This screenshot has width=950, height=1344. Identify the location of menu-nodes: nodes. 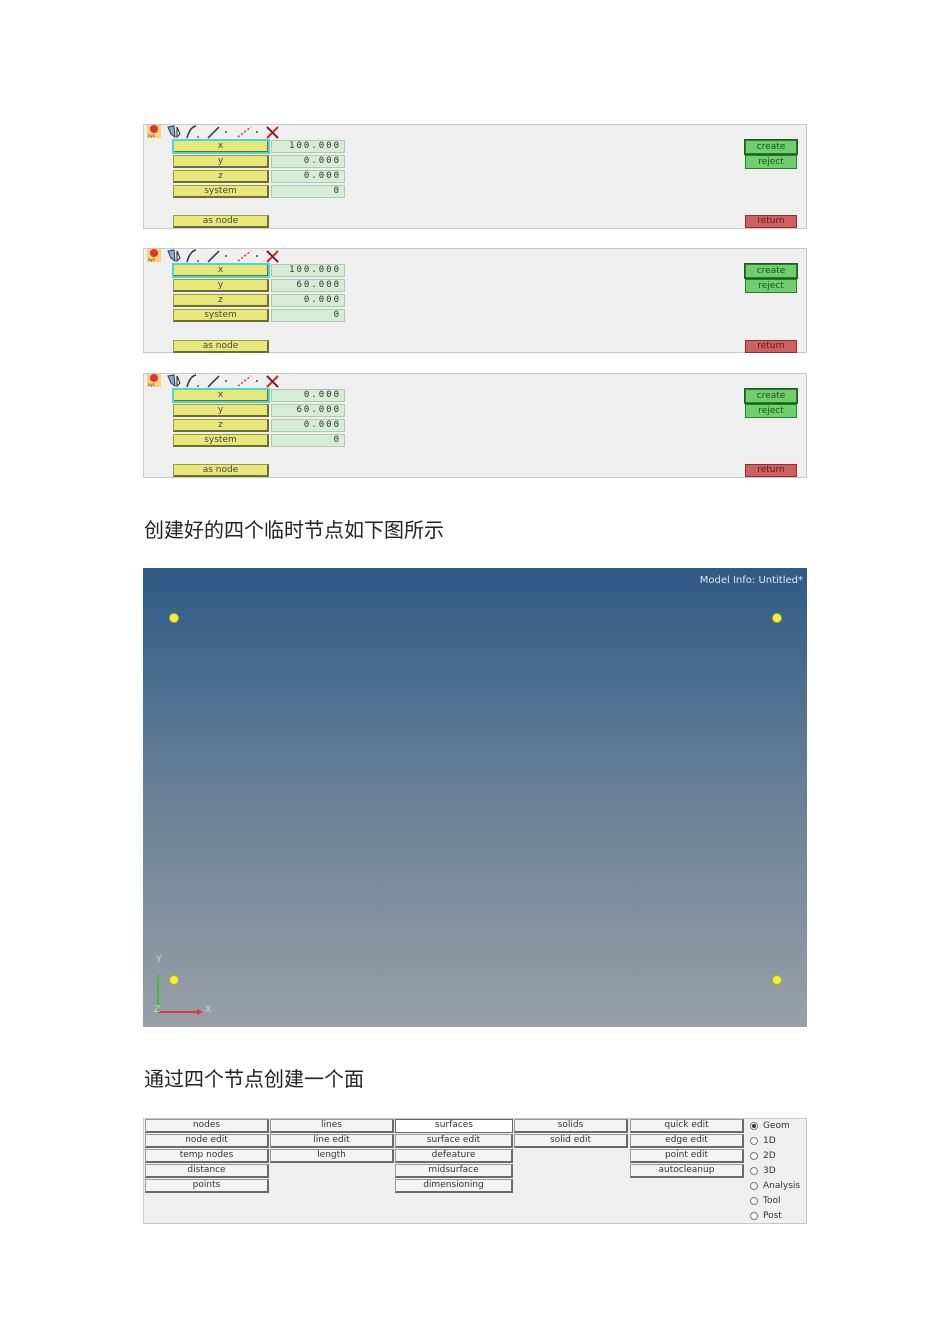
(207, 1126).